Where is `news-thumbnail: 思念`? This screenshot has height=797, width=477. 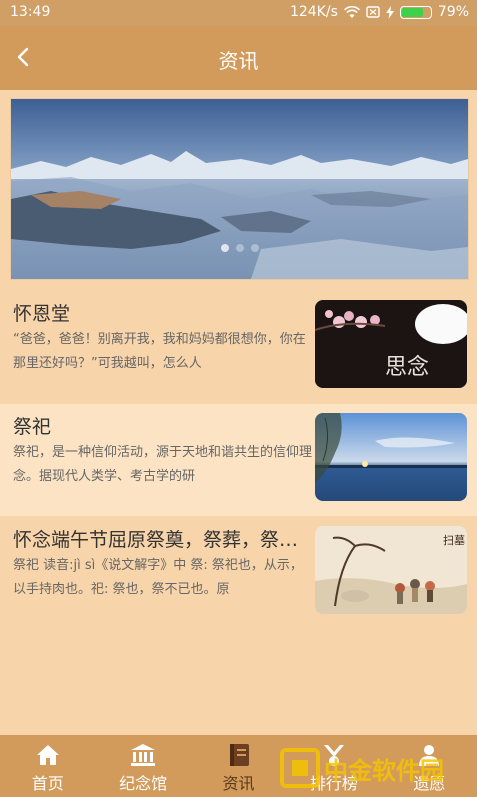
news-thumbnail: 思念 is located at coordinates (391, 344).